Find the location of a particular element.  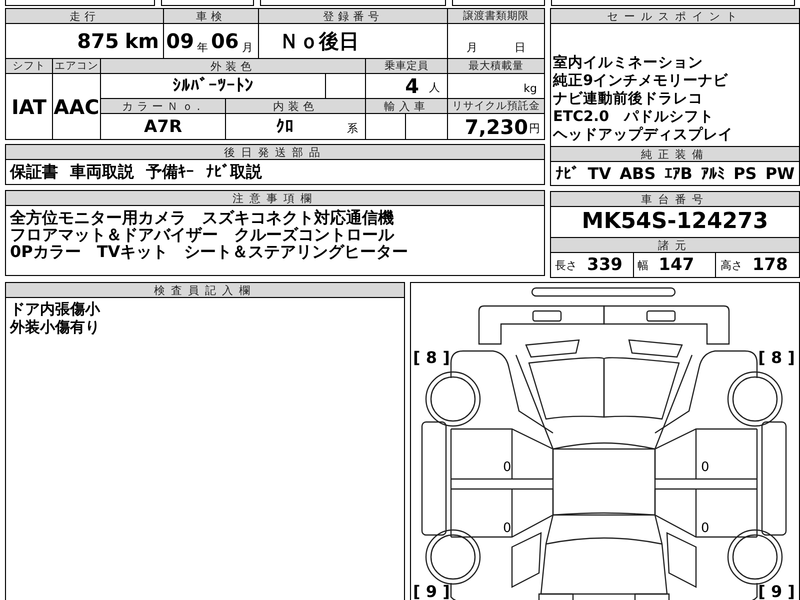

equipment-item: ABS is located at coordinates (638, 173).